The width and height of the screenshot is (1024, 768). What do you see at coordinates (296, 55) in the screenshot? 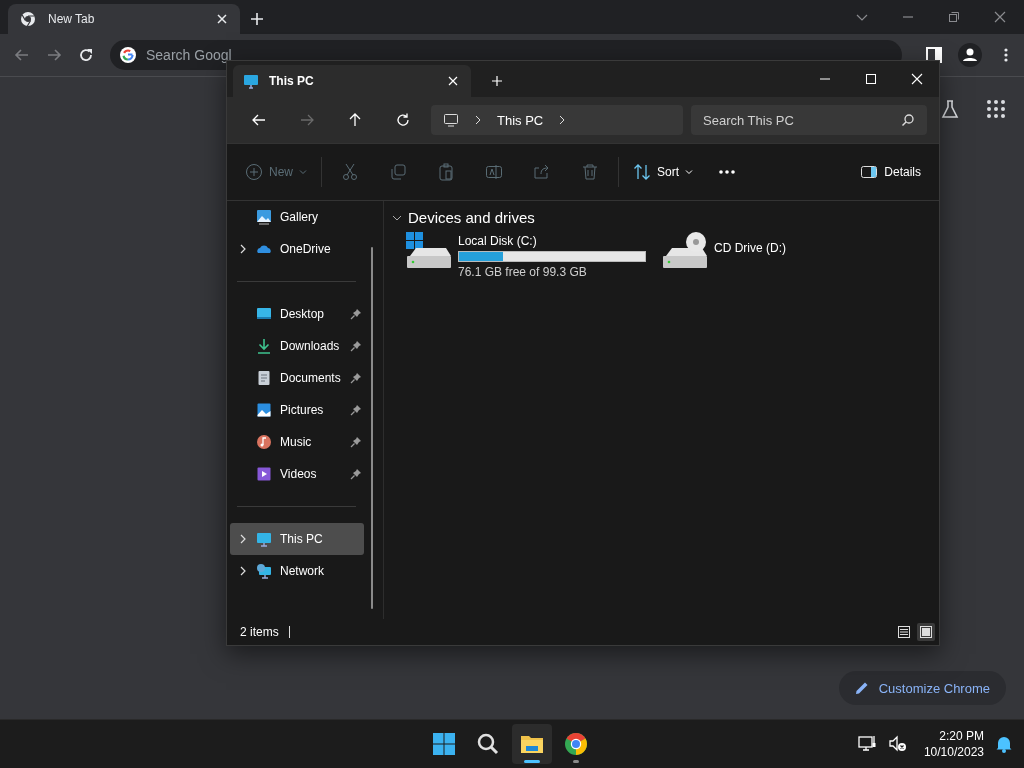
I see `address-field: Search Googl` at bounding box center [296, 55].